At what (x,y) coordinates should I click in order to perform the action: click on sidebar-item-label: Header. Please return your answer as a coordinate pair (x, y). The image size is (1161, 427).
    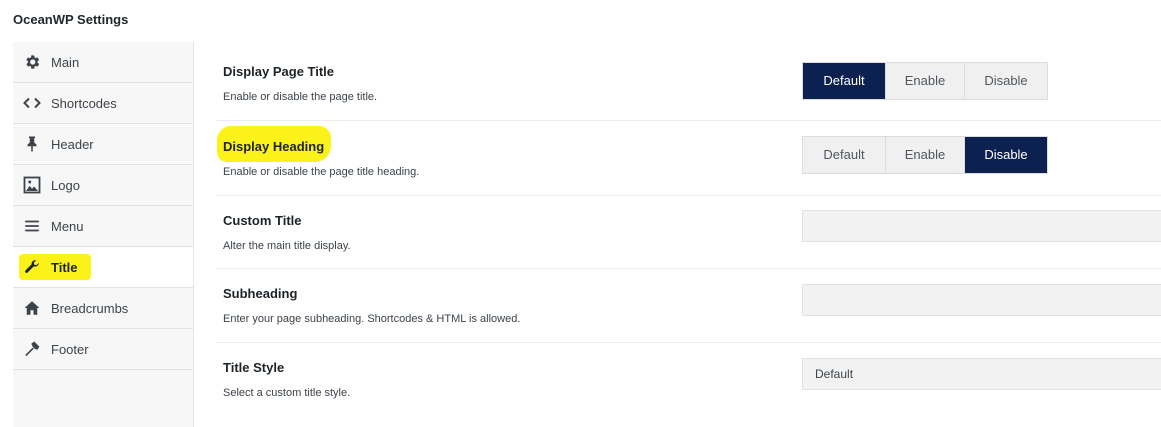
    Looking at the image, I should click on (72, 144).